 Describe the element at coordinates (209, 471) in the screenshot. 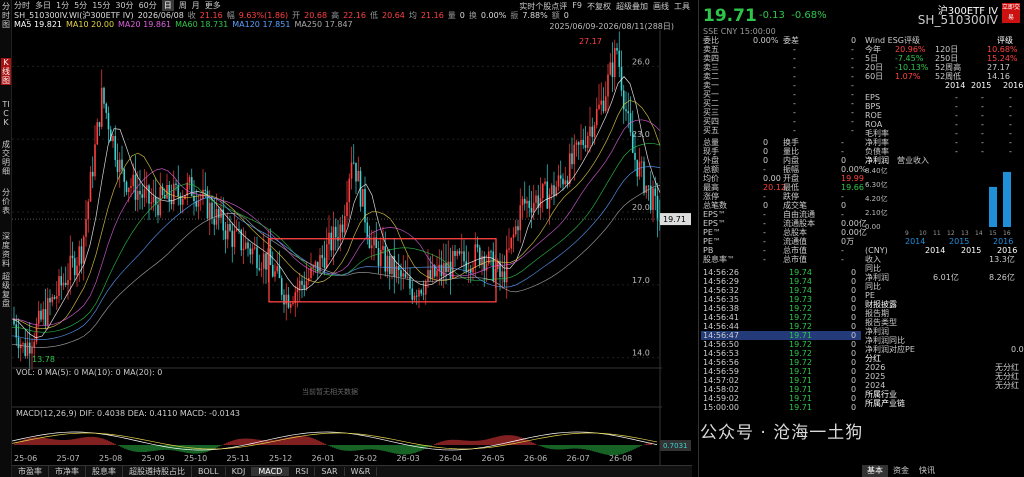

I see `indicator-tab-4: BOLL` at that location.